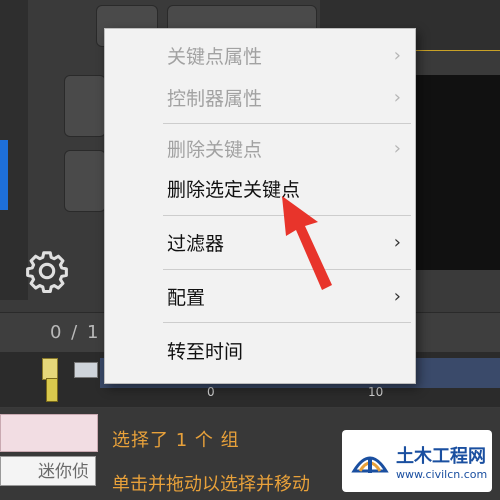 This screenshot has height=500, width=500. Describe the element at coordinates (47, 271) in the screenshot. I see `gear-icon` at that location.